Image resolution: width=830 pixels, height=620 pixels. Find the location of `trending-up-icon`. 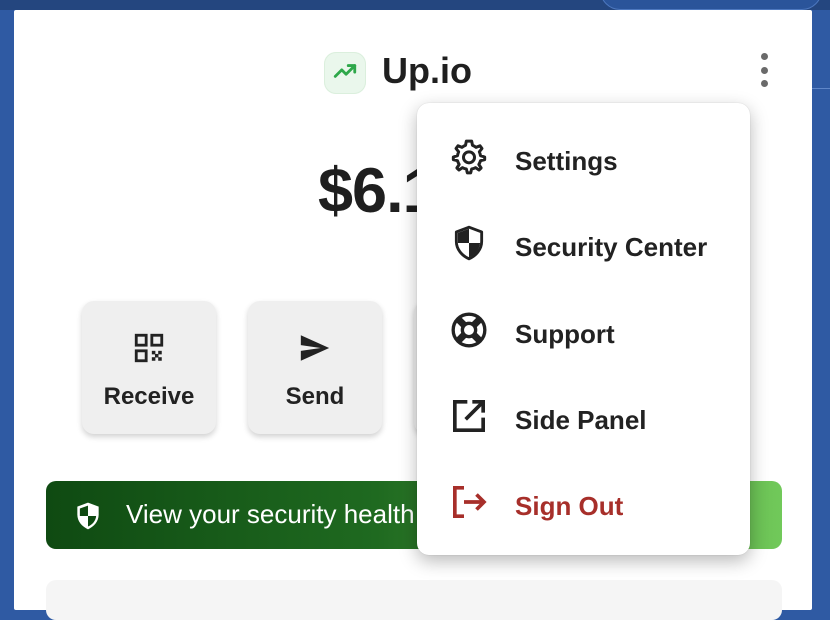

trending-up-icon is located at coordinates (345, 73).